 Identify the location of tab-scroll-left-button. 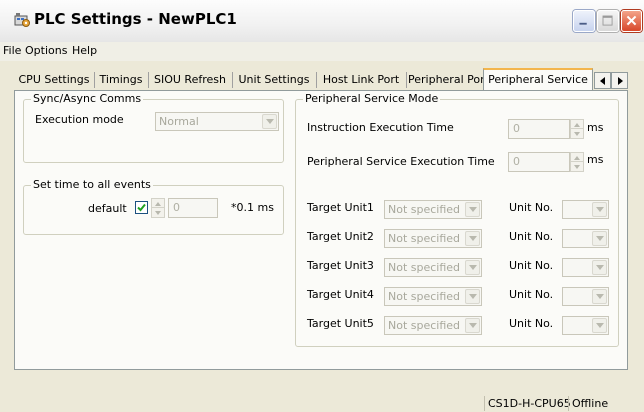
(602, 80).